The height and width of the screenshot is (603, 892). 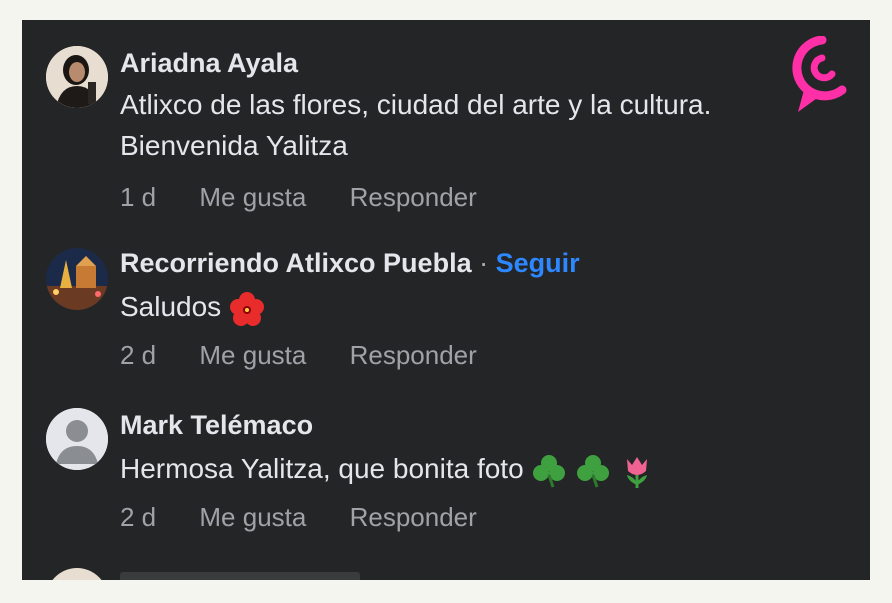 What do you see at coordinates (819, 74) in the screenshot?
I see `brand-logo-icon` at bounding box center [819, 74].